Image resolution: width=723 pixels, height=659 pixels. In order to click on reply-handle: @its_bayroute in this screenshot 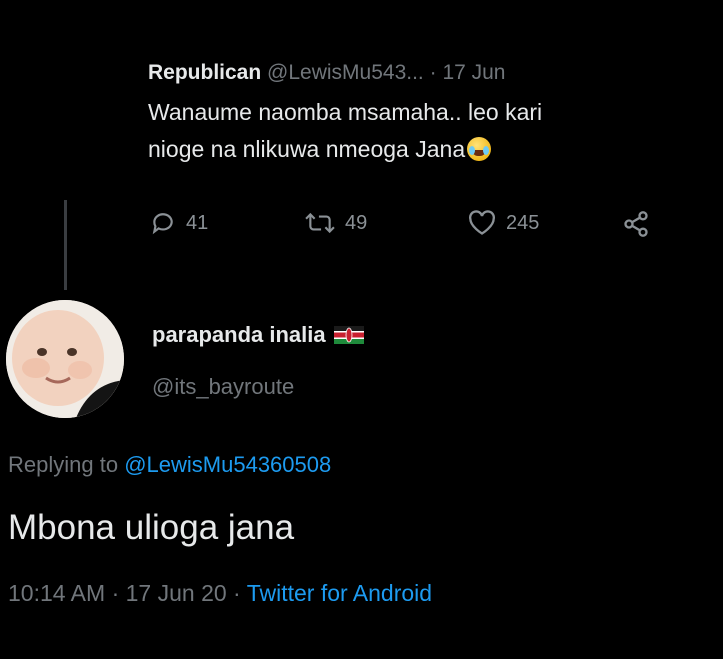, I will do `click(223, 387)`.